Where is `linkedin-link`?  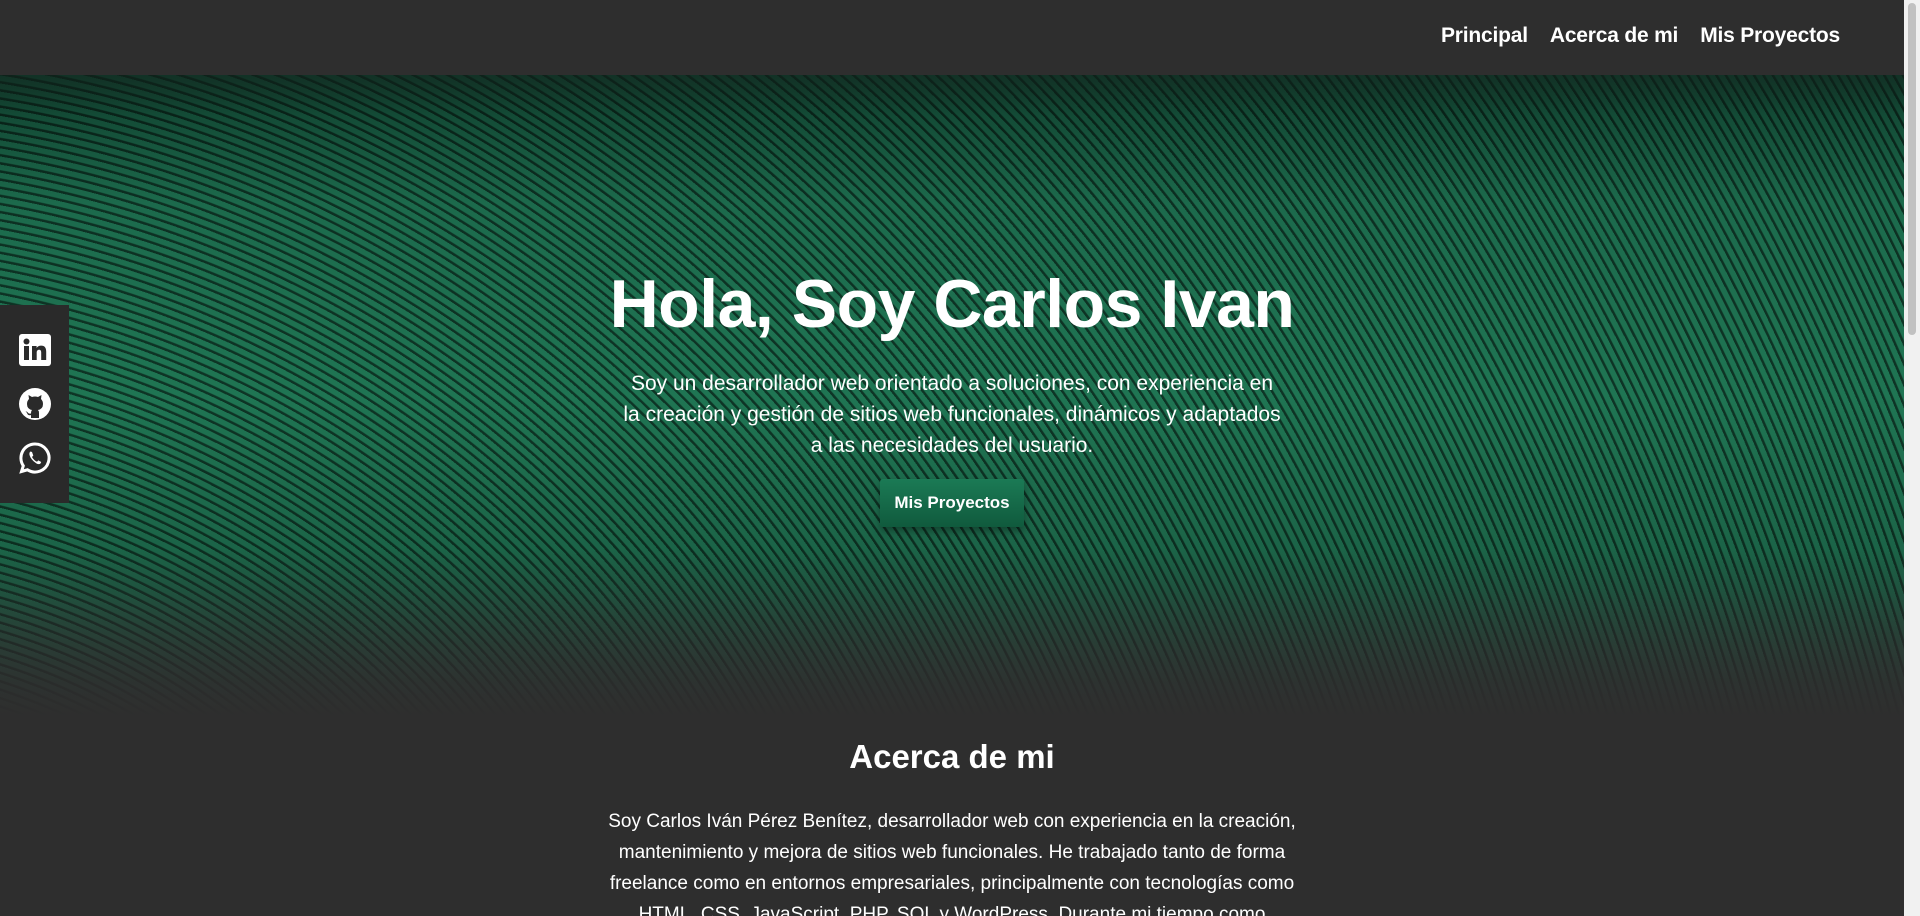
linkedin-link is located at coordinates (35, 350).